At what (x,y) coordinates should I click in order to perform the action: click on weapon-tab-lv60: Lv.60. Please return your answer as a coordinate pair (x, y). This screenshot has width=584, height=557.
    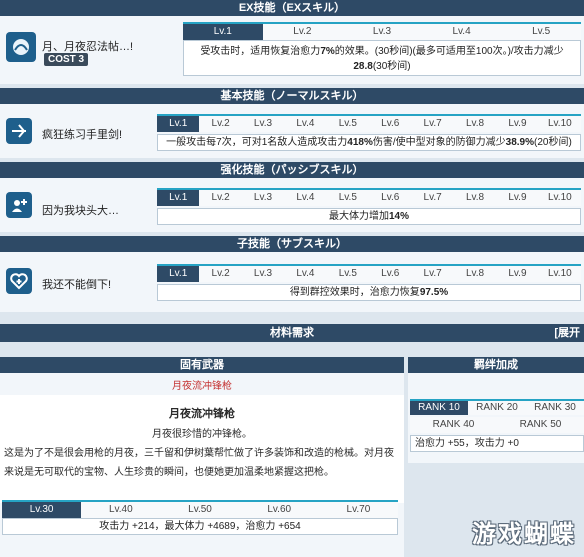
    Looking at the image, I should click on (279, 510).